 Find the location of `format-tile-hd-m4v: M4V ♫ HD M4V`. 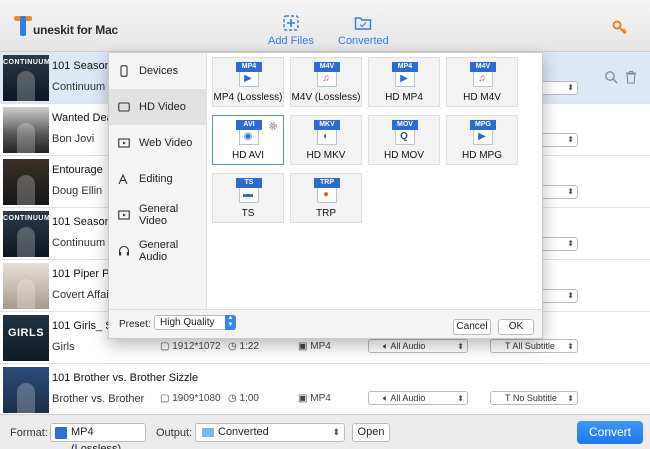

format-tile-hd-m4v: M4V ♫ HD M4V is located at coordinates (482, 82).